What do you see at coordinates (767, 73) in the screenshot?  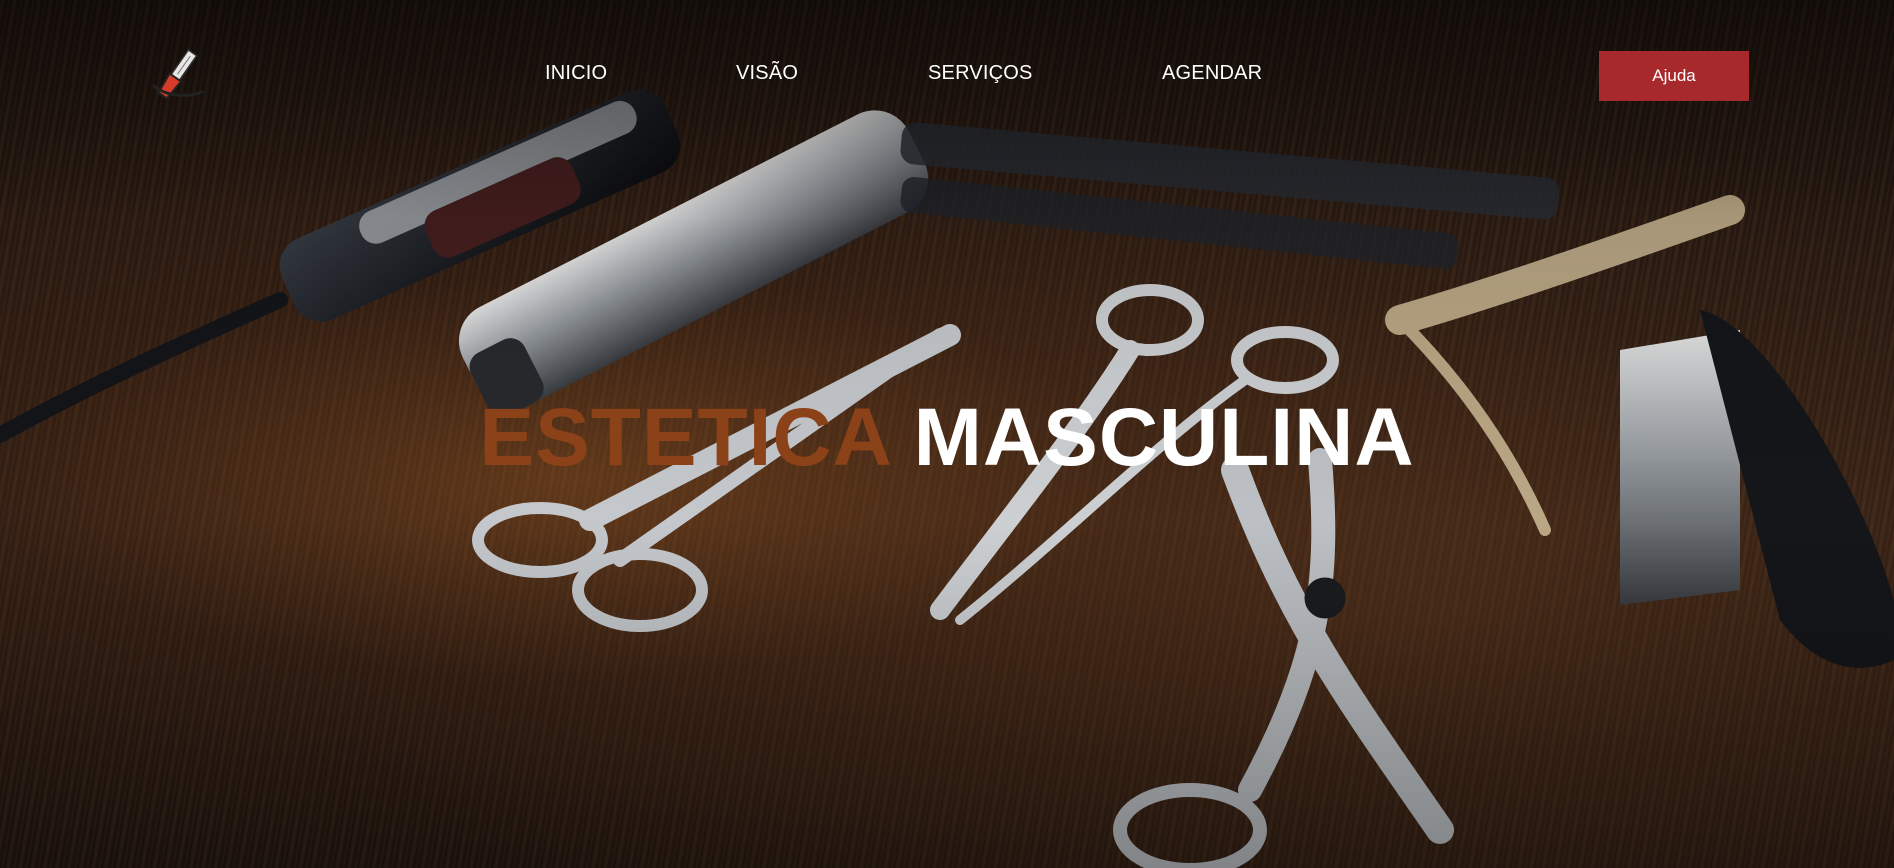 I see `nav-link-visao: VISÃO` at bounding box center [767, 73].